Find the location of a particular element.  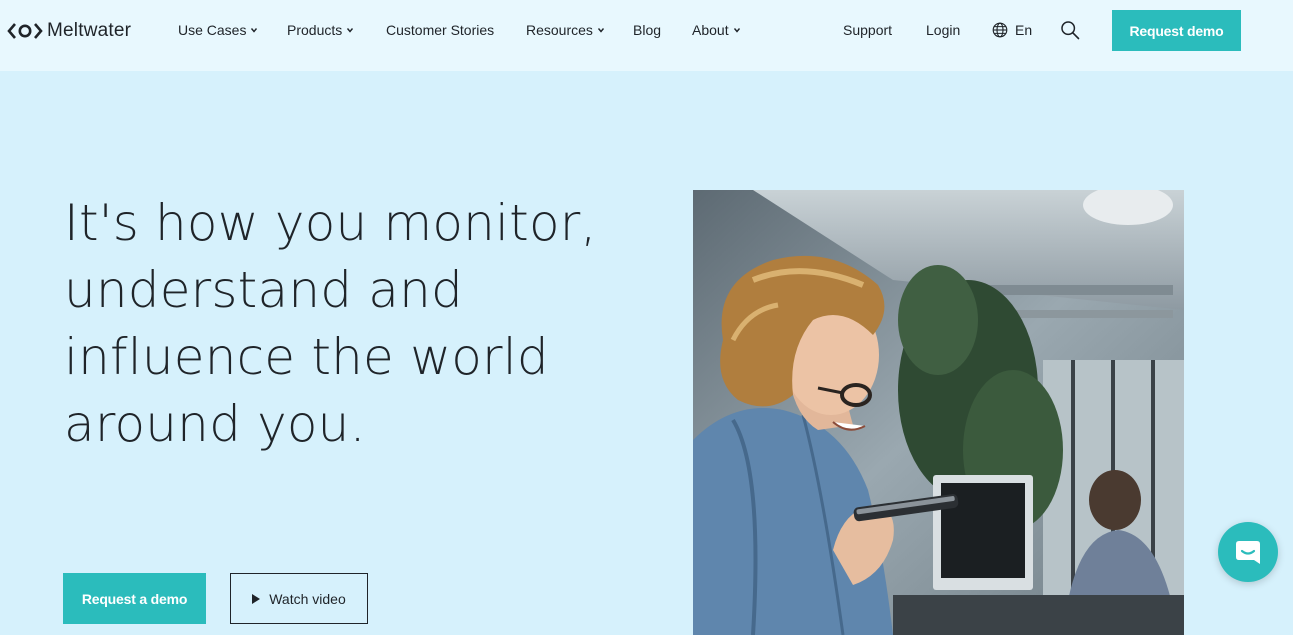

watch-video-label: Watch video is located at coordinates (307, 598).